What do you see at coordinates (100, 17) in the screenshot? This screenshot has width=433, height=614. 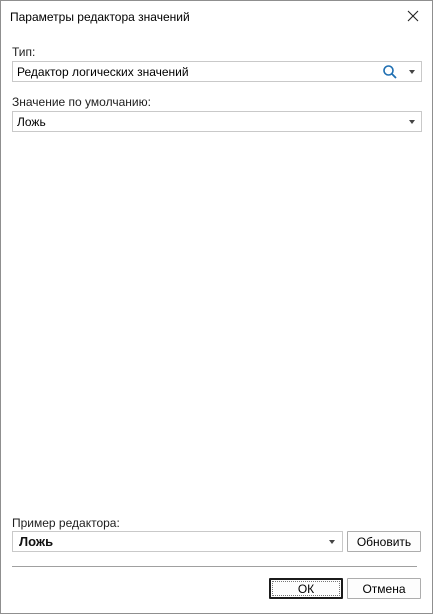 I see `dialog-title: Параметры редактора значений` at bounding box center [100, 17].